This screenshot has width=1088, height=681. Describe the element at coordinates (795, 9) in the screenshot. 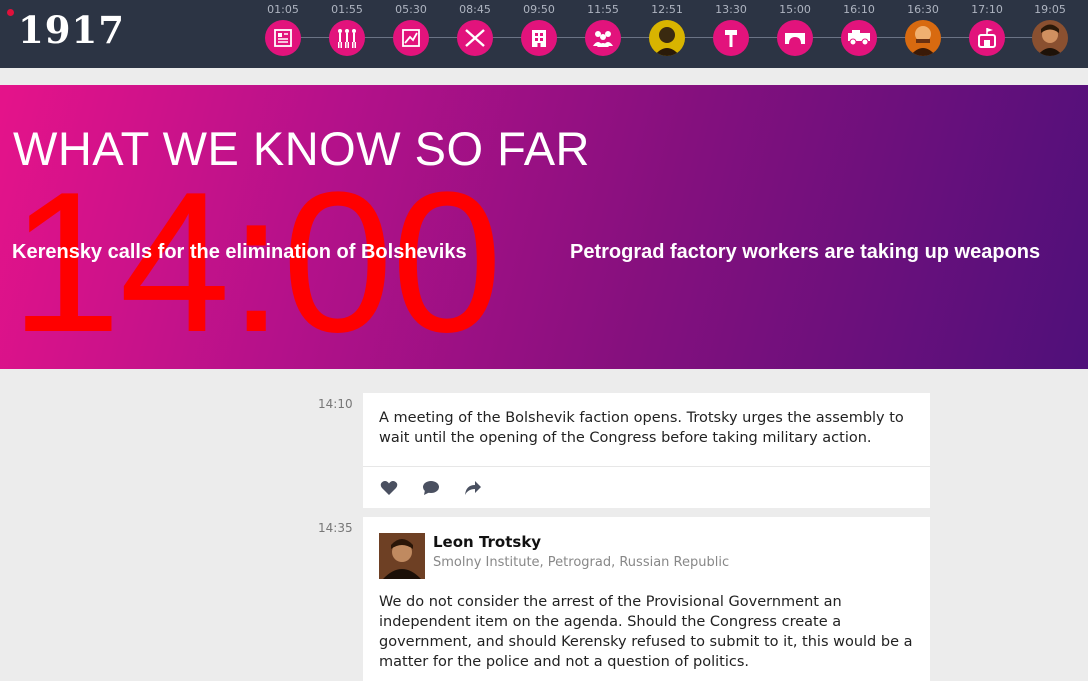

I see `timeline-time: 15:00` at that location.